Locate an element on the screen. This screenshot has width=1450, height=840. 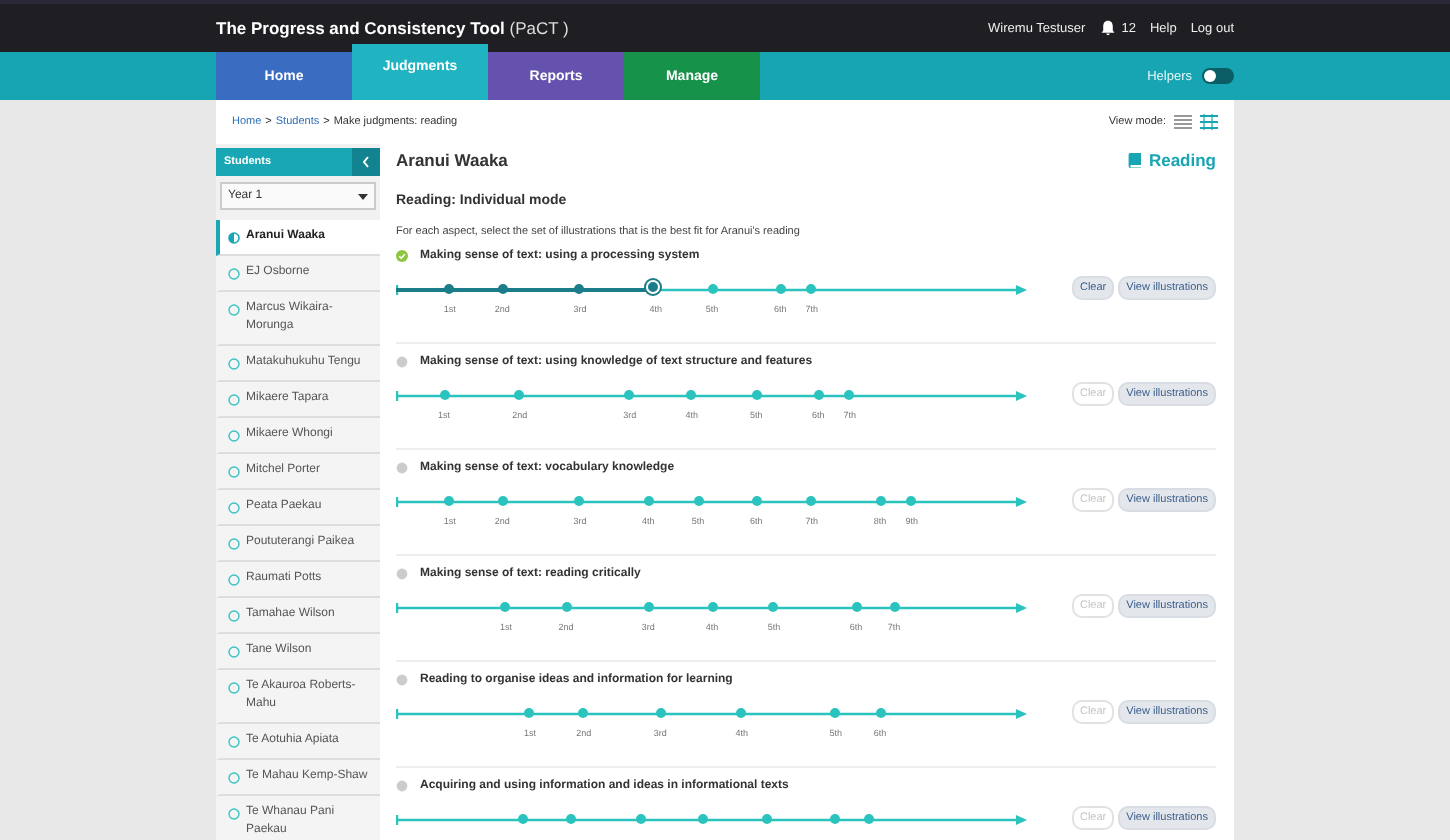
bell-icon is located at coordinates (1107, 28).